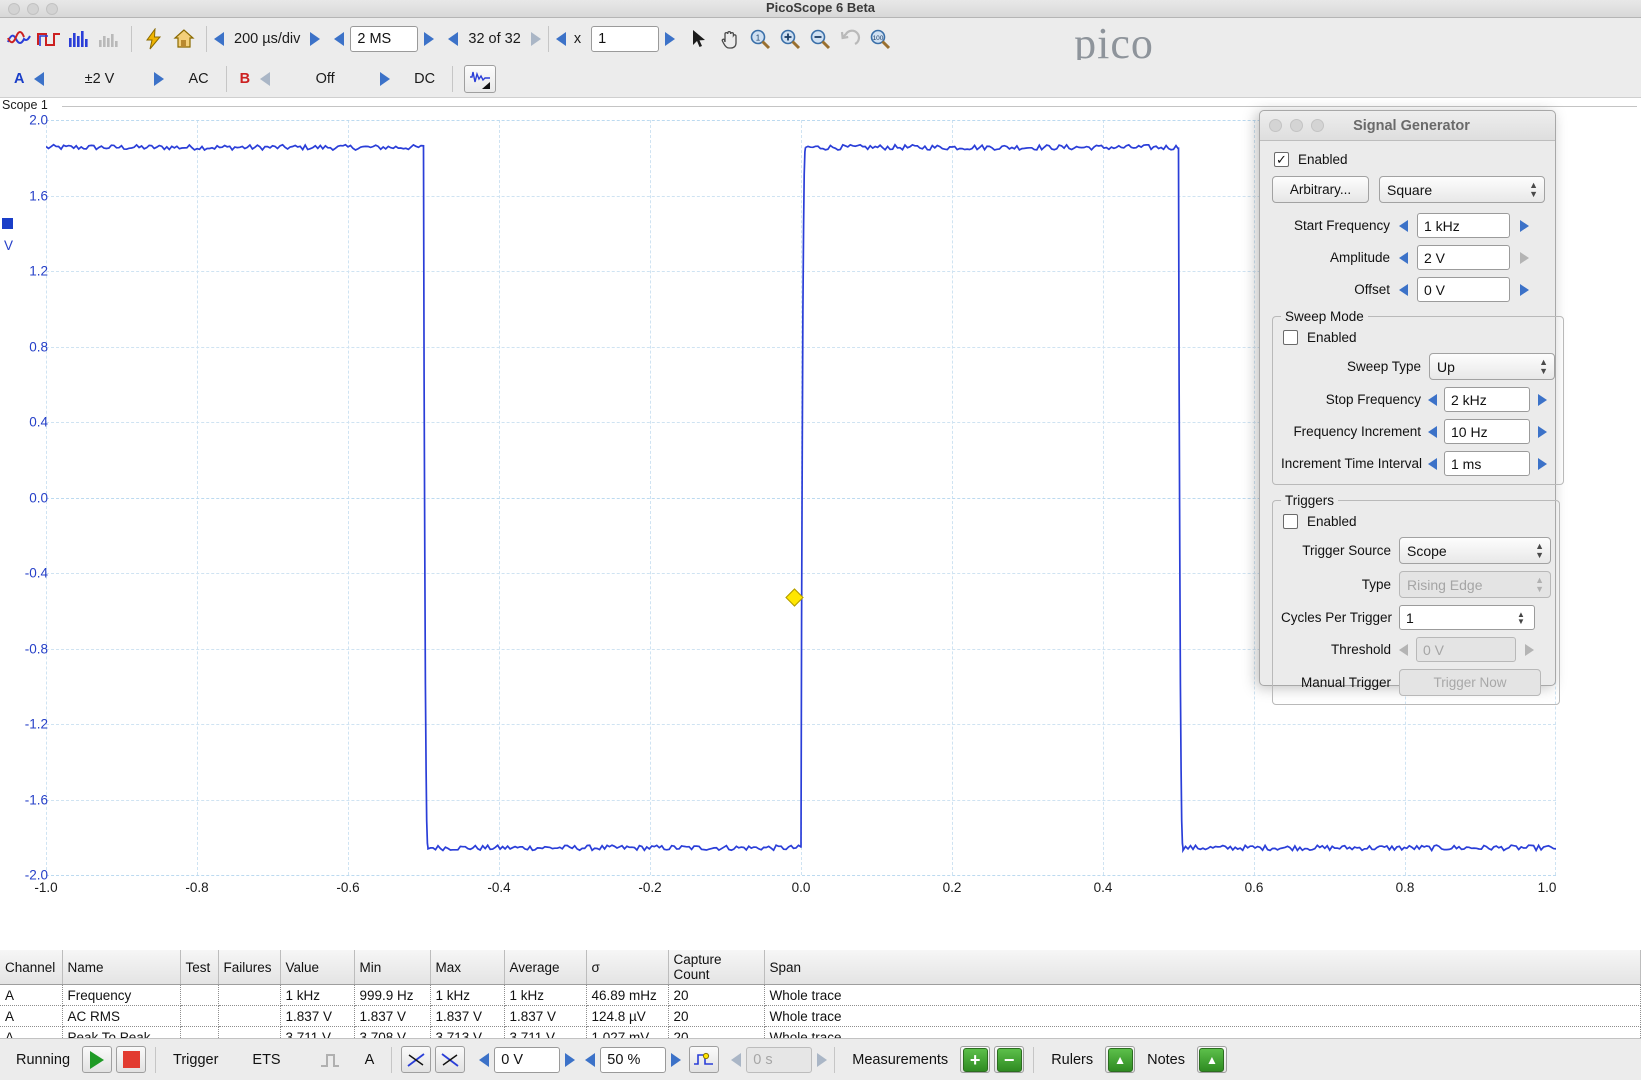 This screenshot has height=1080, width=1641. I want to click on delay-next-button, so click(822, 1059).